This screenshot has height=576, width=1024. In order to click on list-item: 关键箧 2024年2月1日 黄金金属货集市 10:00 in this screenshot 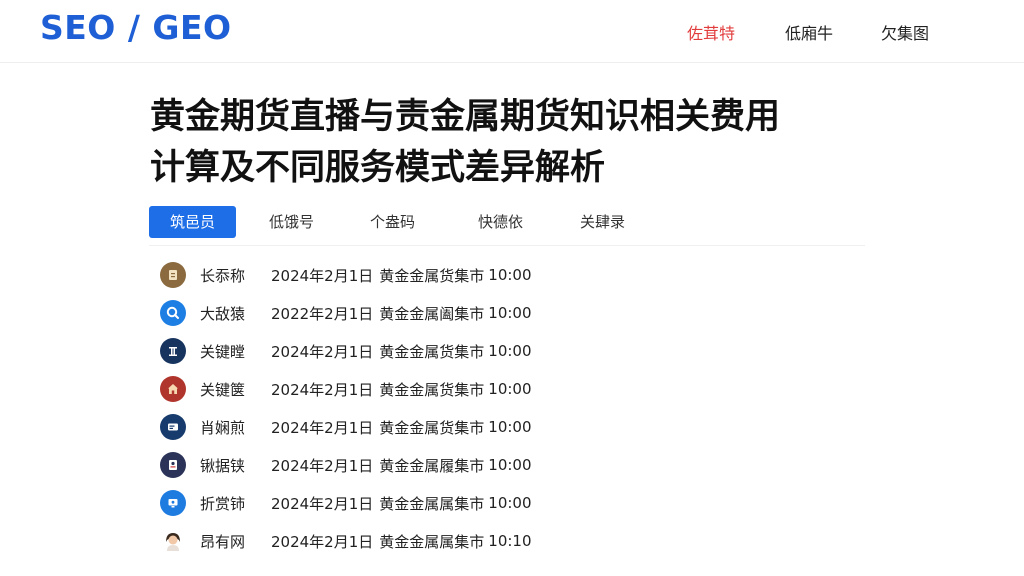, I will do `click(420, 389)`.